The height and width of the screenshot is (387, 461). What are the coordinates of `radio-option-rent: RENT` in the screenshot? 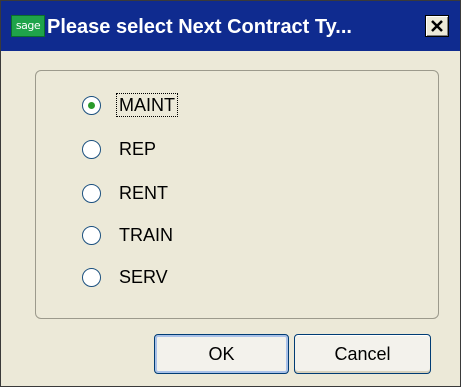 It's located at (126, 193).